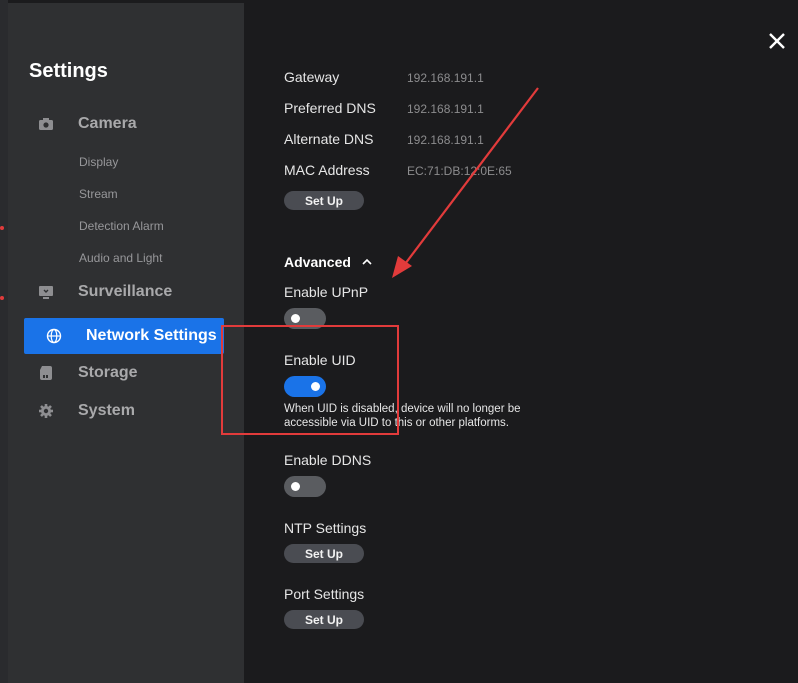 The image size is (798, 683). Describe the element at coordinates (108, 372) in the screenshot. I see `sidebar-item-label: Storage` at that location.